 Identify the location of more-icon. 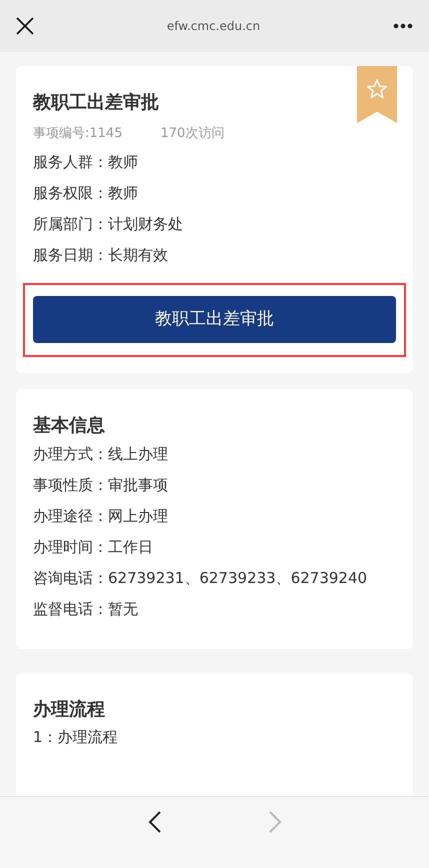
(403, 26).